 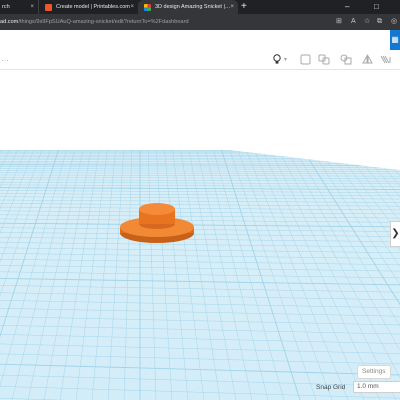 What do you see at coordinates (395, 40) in the screenshot?
I see `grid-icon: ▦` at bounding box center [395, 40].